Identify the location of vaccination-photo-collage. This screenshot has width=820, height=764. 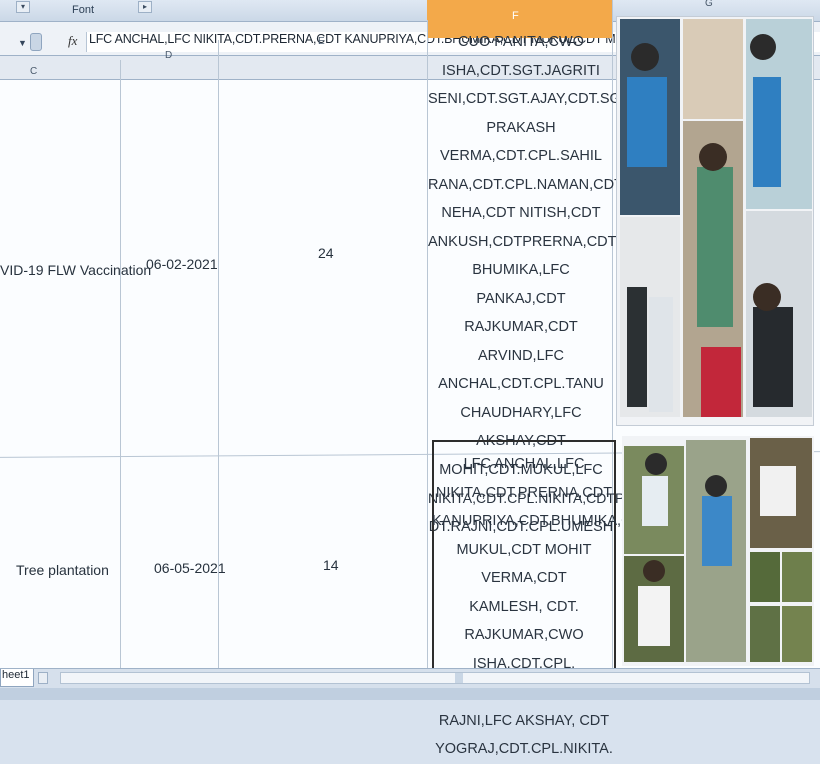
(715, 221).